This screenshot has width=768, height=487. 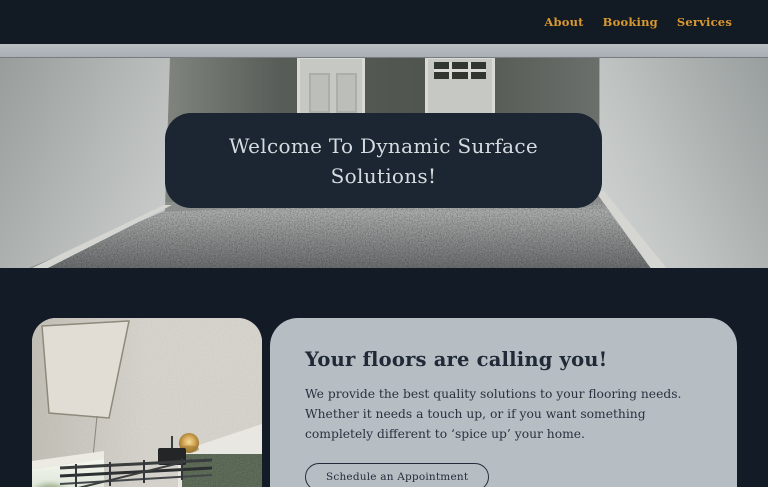 I want to click on site-header: About Booking Services, so click(x=384, y=22).